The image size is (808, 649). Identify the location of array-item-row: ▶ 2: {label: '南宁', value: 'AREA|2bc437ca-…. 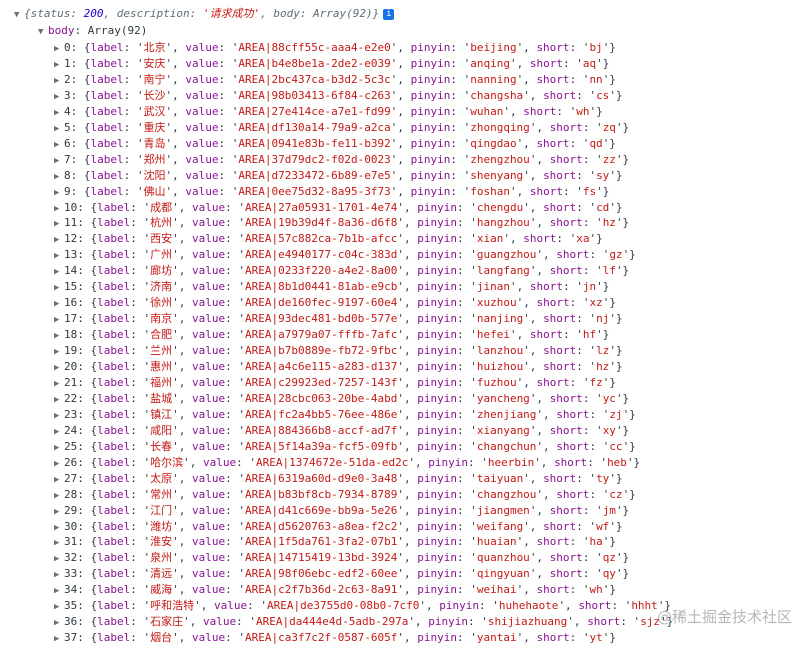
(335, 80).